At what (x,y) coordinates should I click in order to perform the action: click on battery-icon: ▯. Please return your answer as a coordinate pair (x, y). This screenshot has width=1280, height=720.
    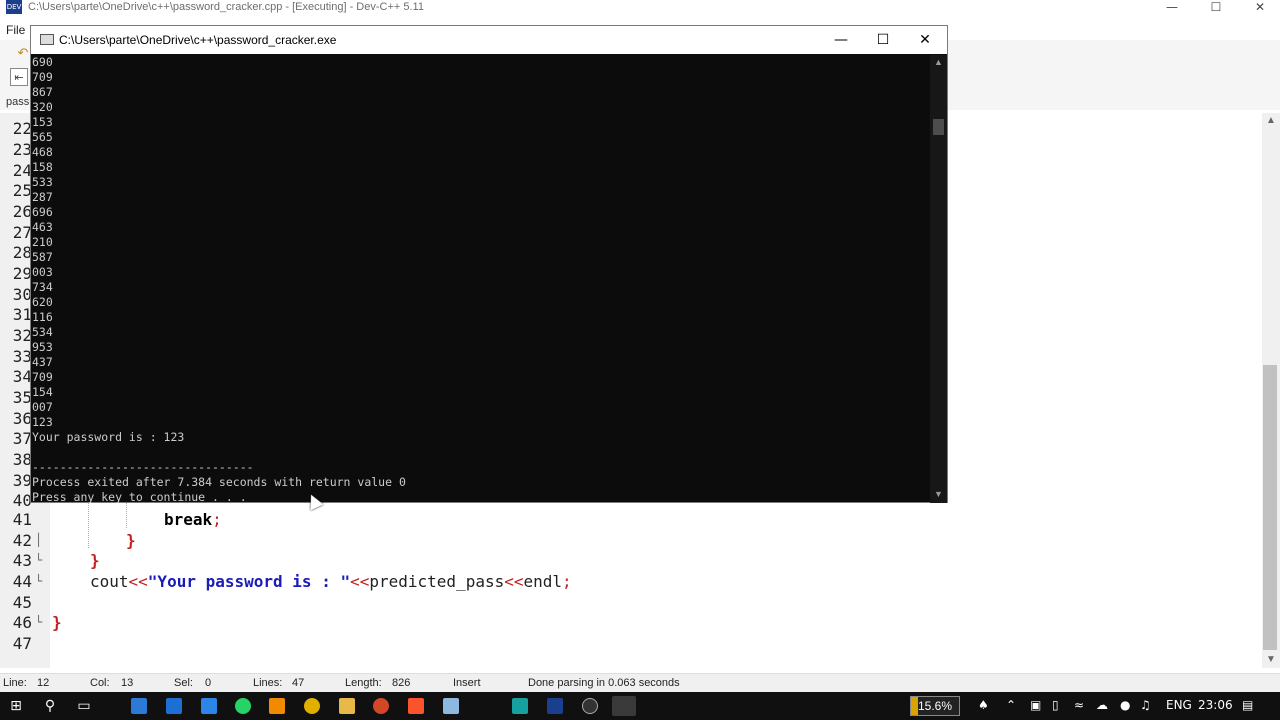
    Looking at the image, I should click on (1055, 705).